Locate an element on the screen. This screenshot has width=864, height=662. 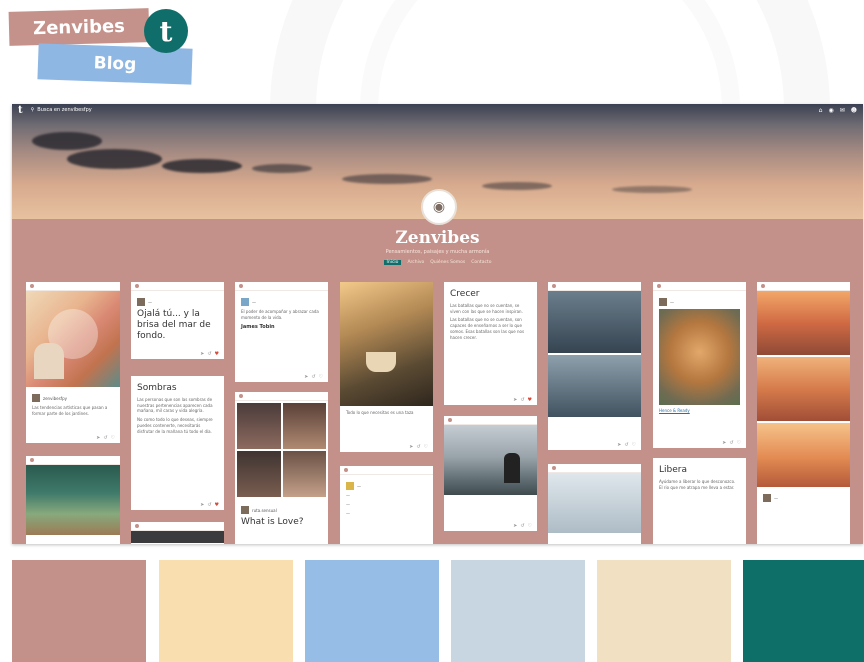
top-navbar: t ⚲ Busca en zenvibesfpy ⌂ ◉ ✉ ☻ is located at coordinates (437, 110).